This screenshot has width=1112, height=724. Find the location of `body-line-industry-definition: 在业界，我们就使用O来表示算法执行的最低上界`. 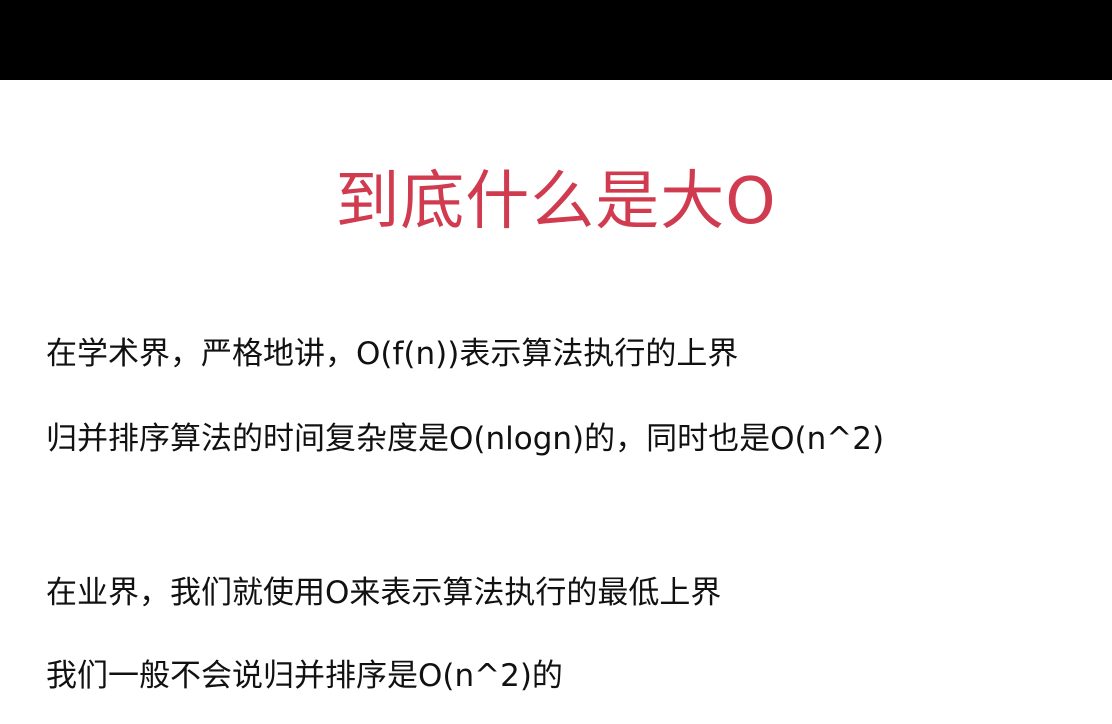

body-line-industry-definition: 在业界，我们就使用O来表示算法执行的最低上界 is located at coordinates (384, 593).